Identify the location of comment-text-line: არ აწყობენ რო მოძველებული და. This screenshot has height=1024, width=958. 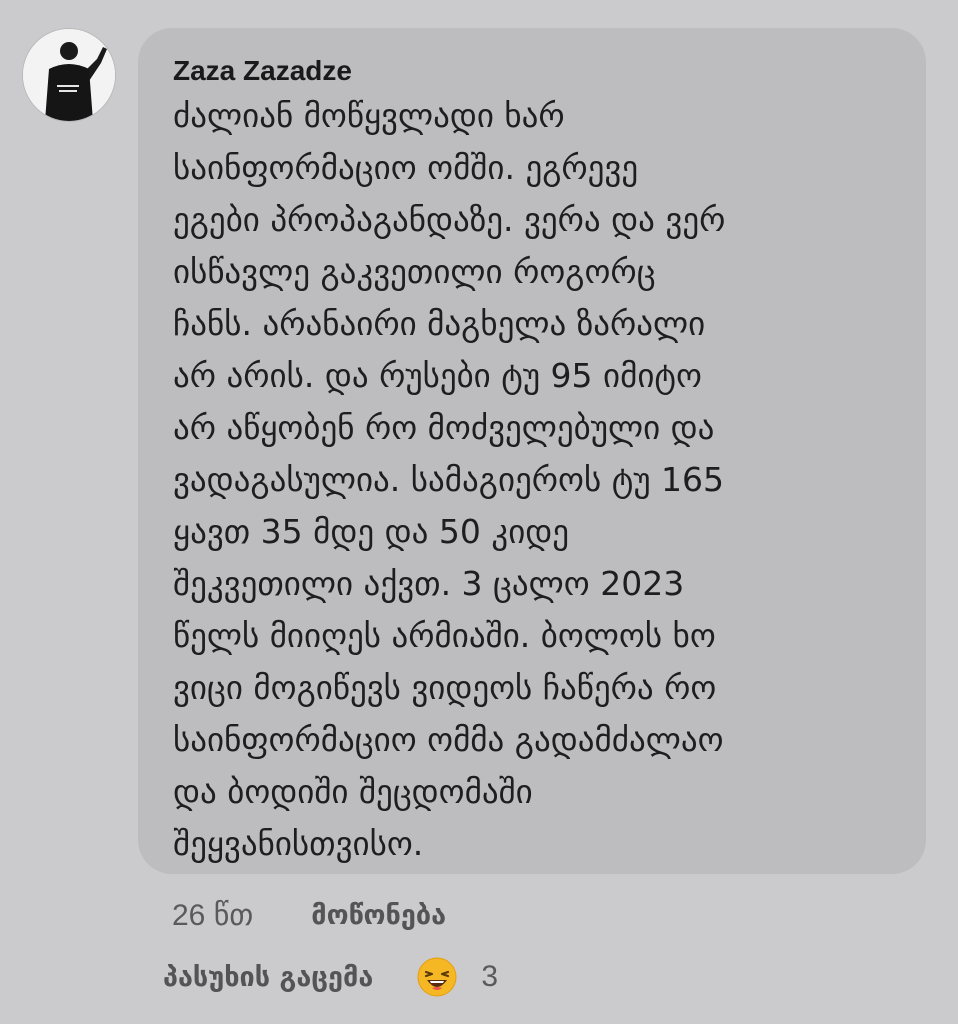
(444, 427).